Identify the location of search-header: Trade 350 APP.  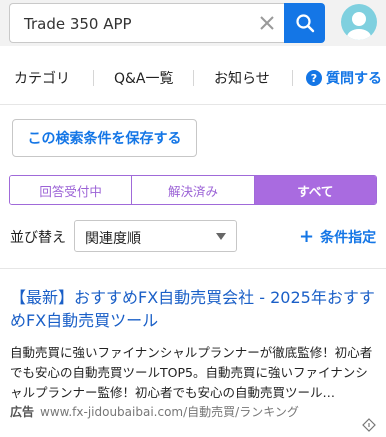
(193, 23).